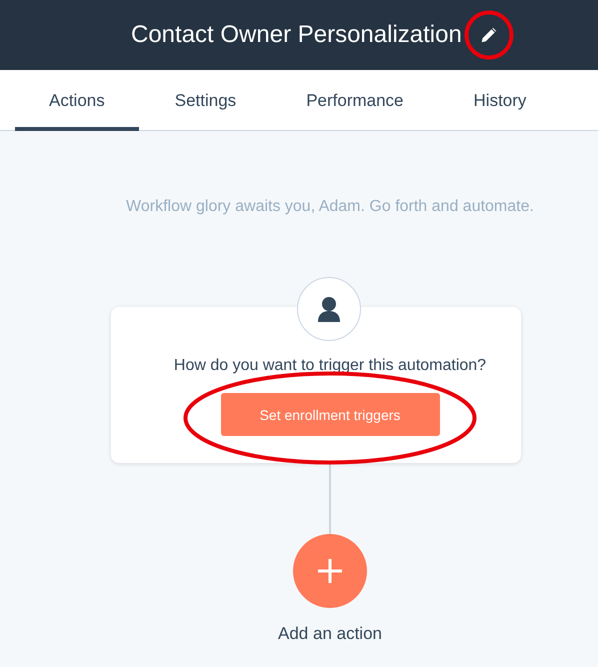 The height and width of the screenshot is (667, 598). Describe the element at coordinates (329, 309) in the screenshot. I see `person-icon` at that location.